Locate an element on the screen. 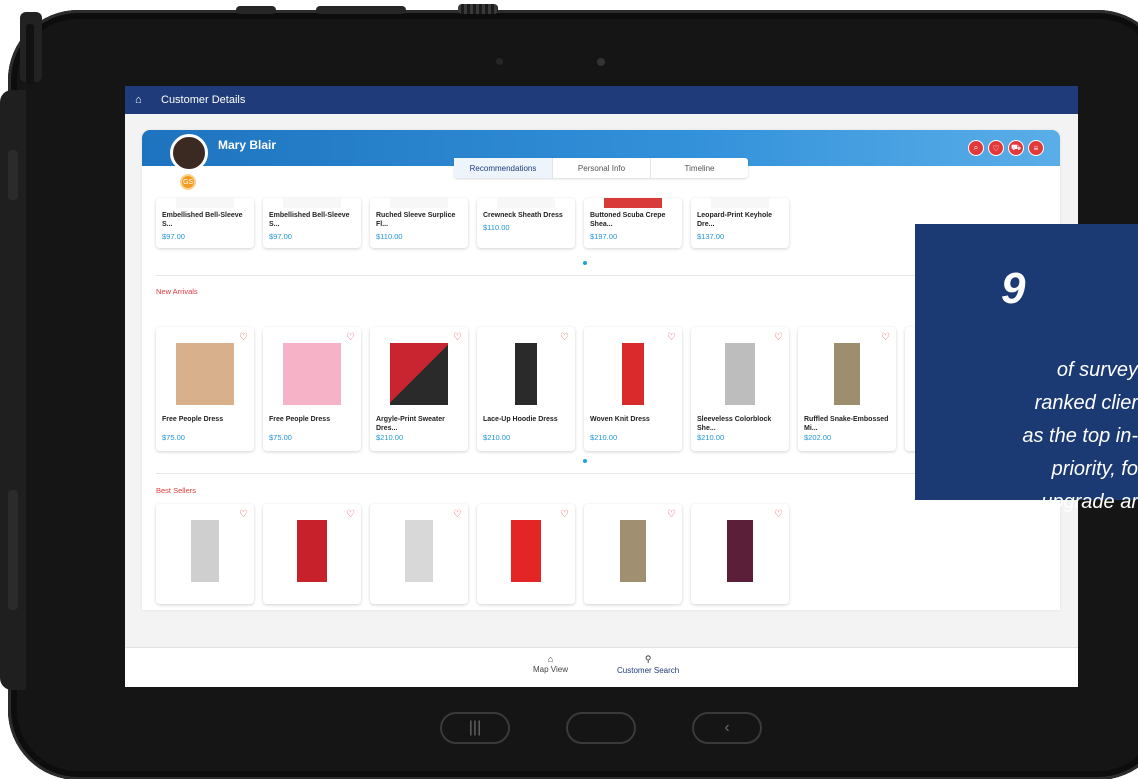 Image resolution: width=1138 pixels, height=779 pixels. product-card: Leopard-Print Keyhole Dre... $137.00 is located at coordinates (740, 223).